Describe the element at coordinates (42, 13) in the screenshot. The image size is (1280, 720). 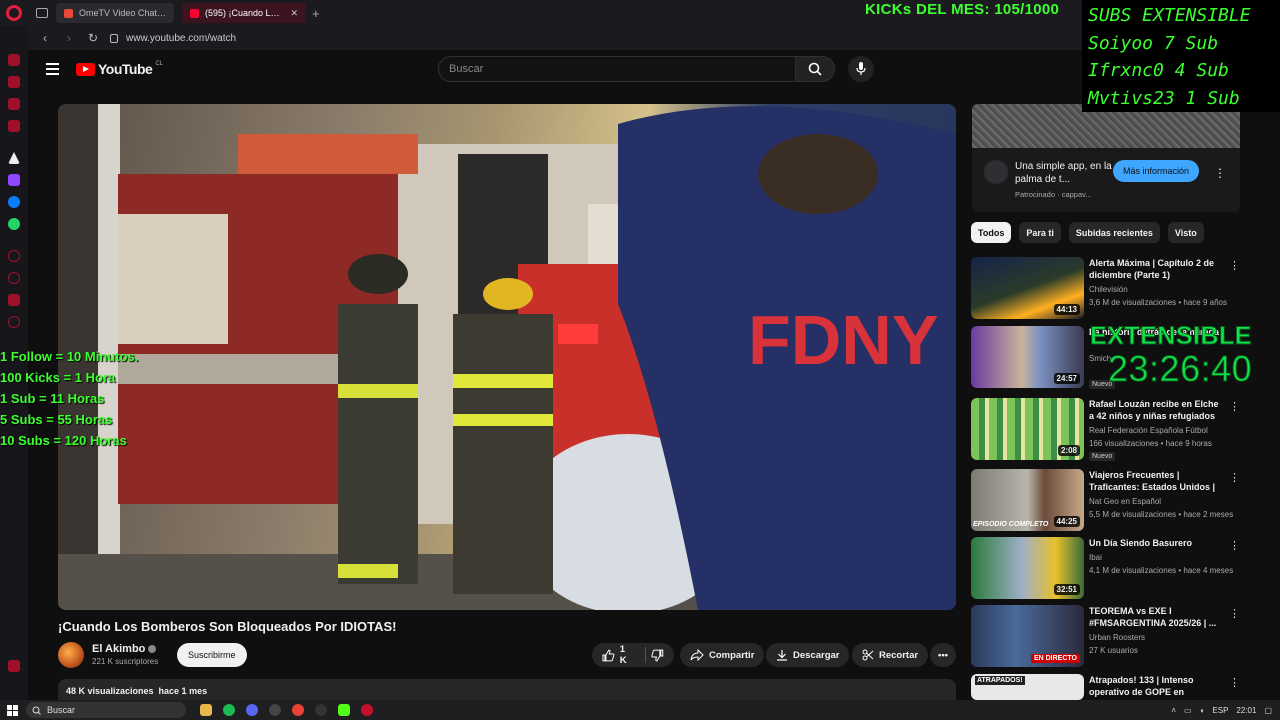
I see `workspaces-icon` at that location.